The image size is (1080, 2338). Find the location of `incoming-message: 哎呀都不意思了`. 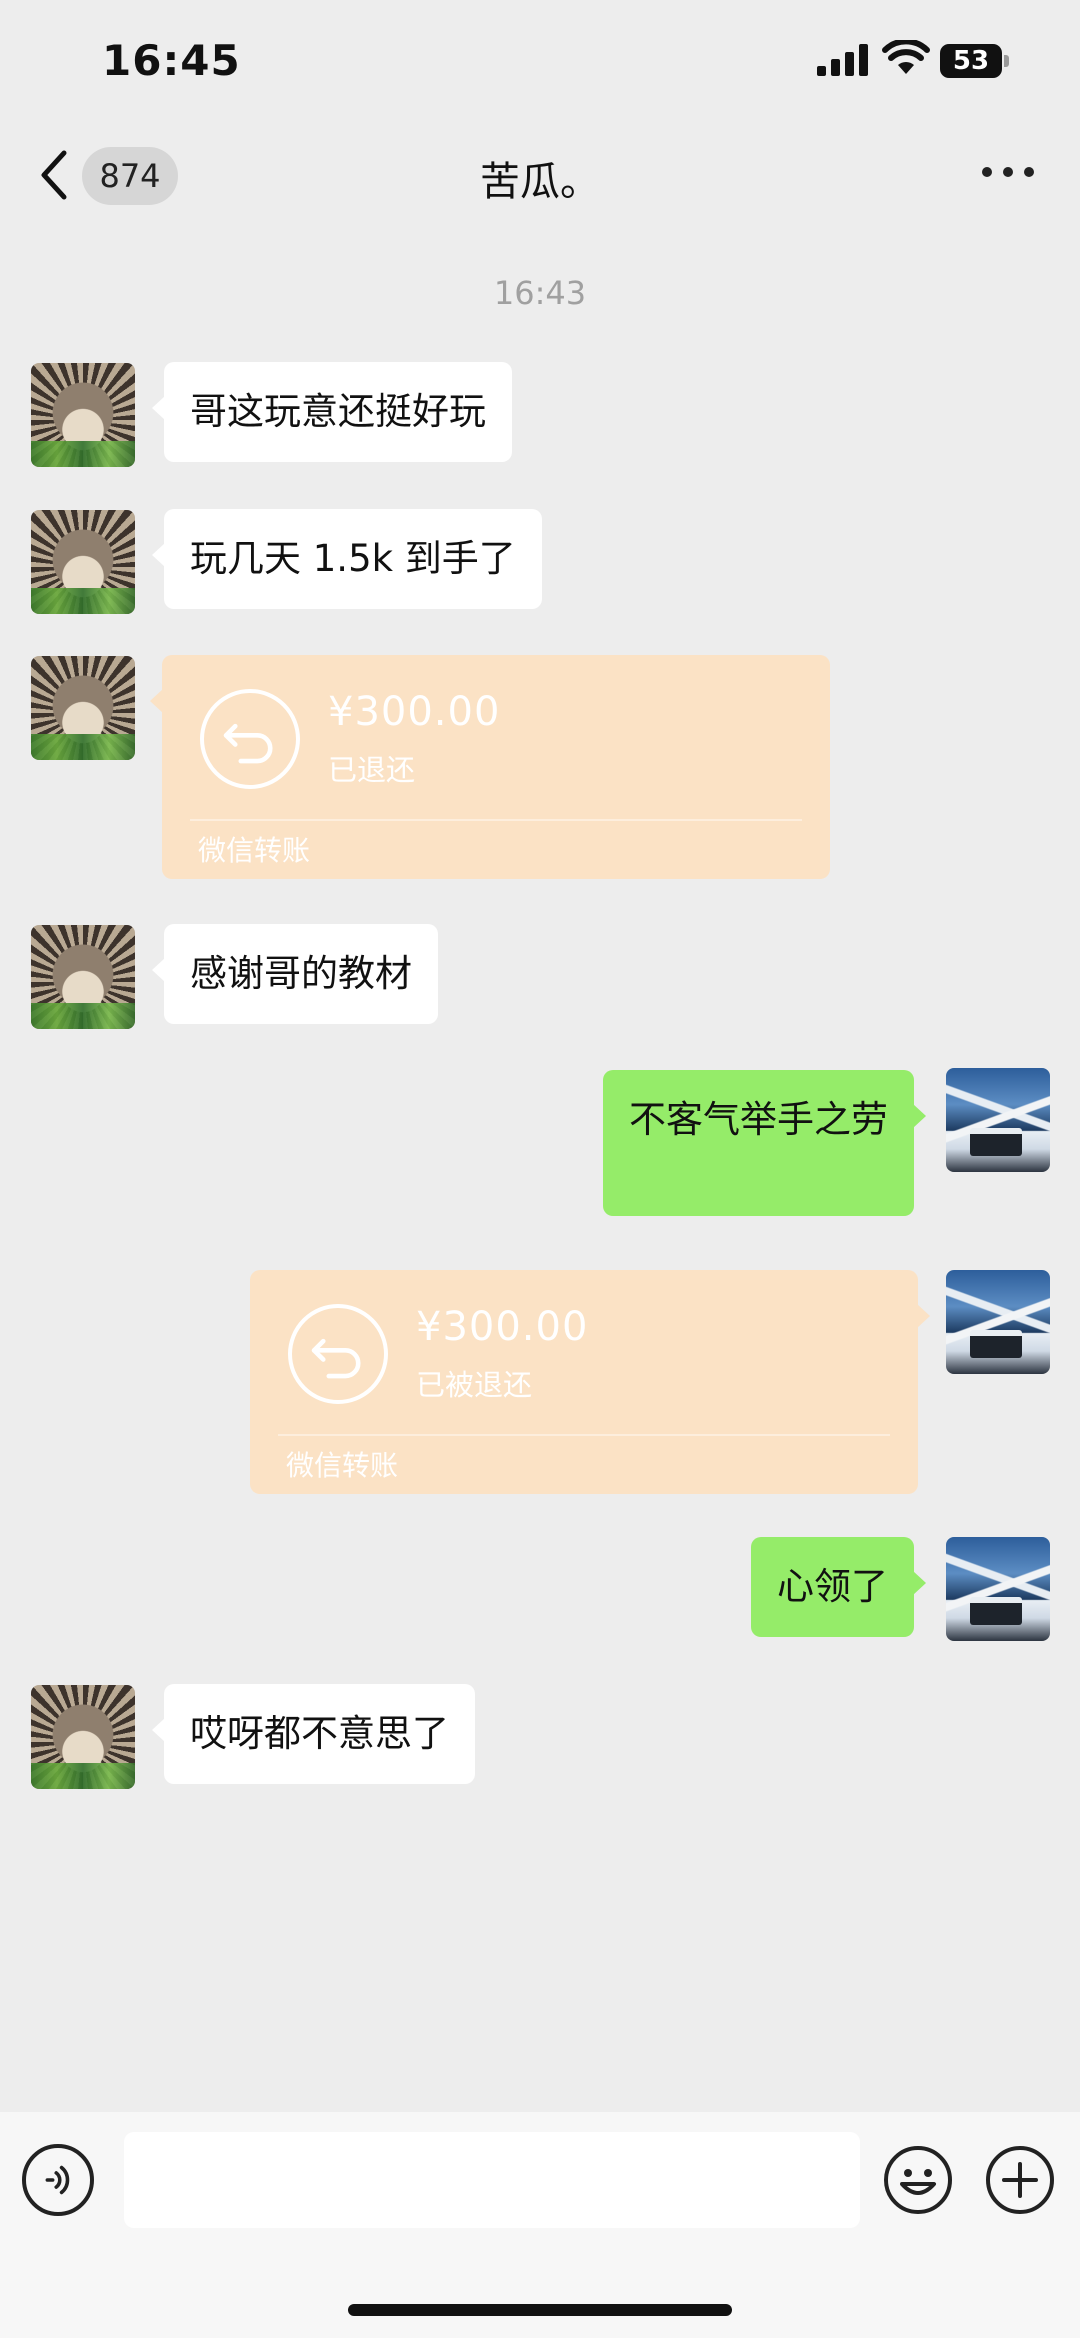

incoming-message: 哎呀都不意思了 is located at coordinates (313, 1734).